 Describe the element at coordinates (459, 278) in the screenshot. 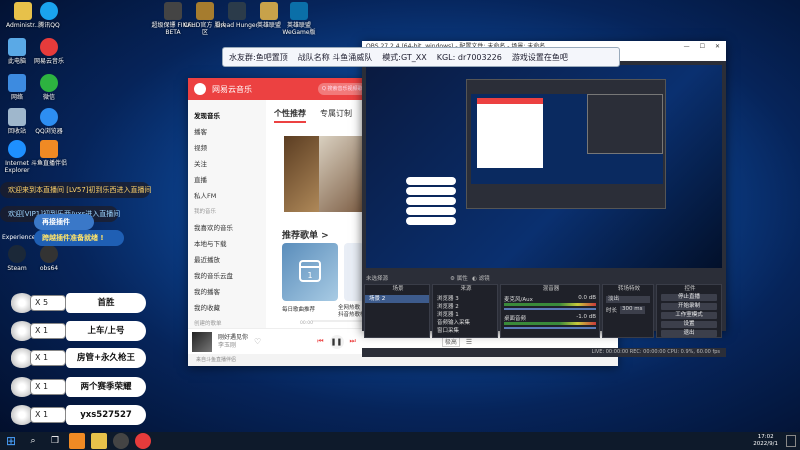

I see `properties-button: ⚙ 属性` at that location.